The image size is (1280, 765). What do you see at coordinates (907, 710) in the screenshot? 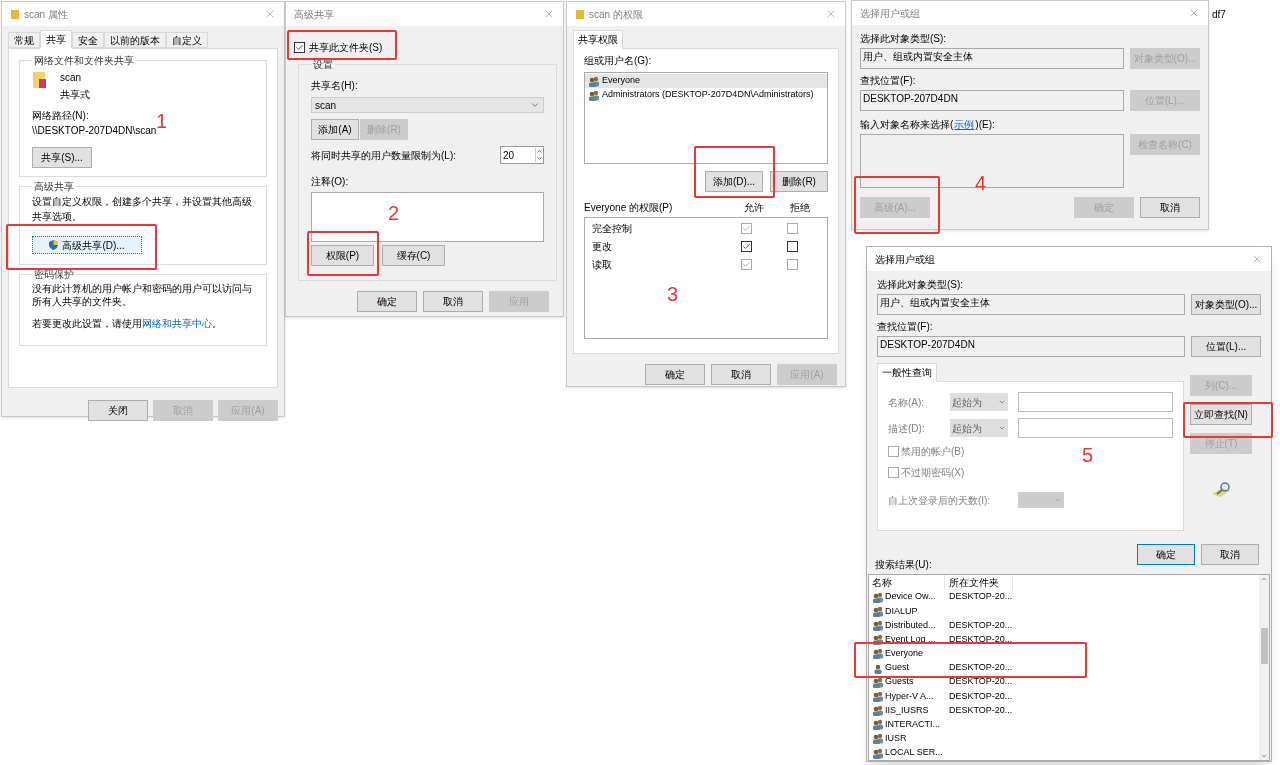
I see `result-name: IIS_IUSRS` at bounding box center [907, 710].